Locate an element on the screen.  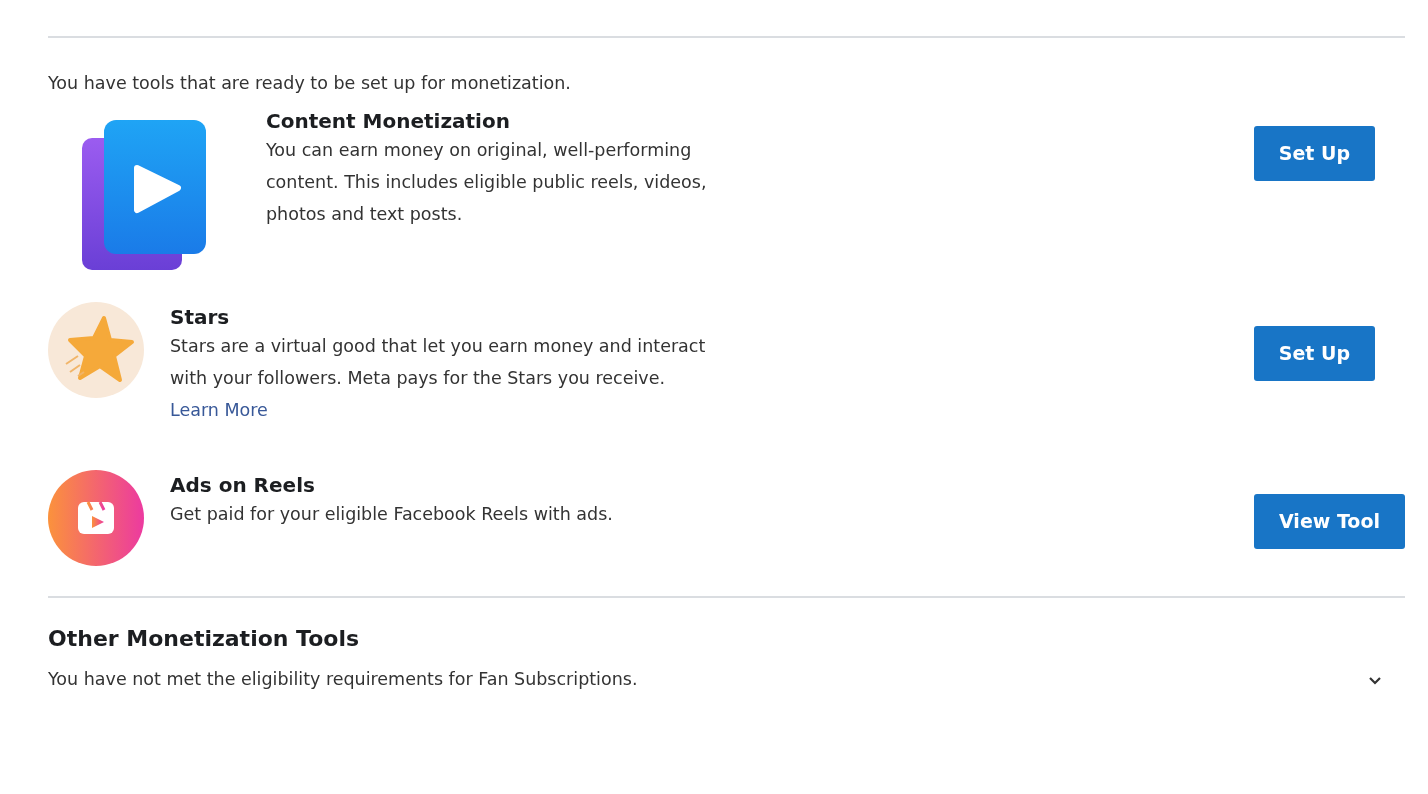
reels-icon is located at coordinates (96, 518).